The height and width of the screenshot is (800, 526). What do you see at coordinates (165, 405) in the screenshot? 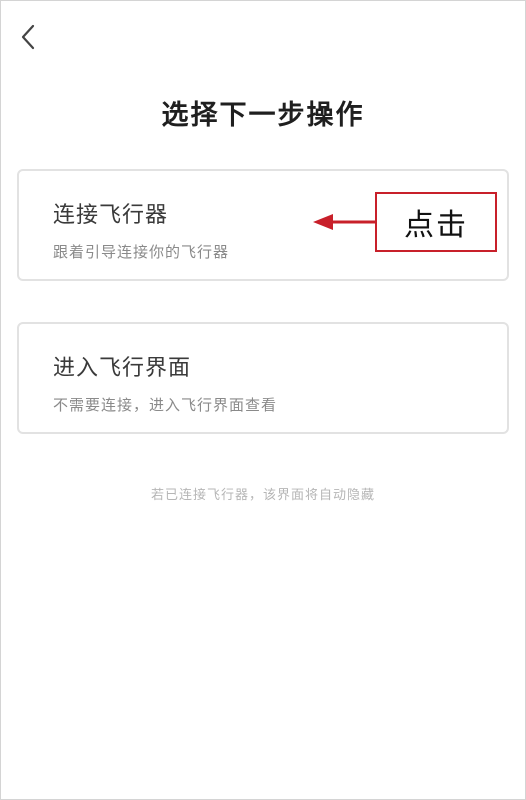
I see `option-subtitle: 不需要连接，进入飞行界面查看` at bounding box center [165, 405].